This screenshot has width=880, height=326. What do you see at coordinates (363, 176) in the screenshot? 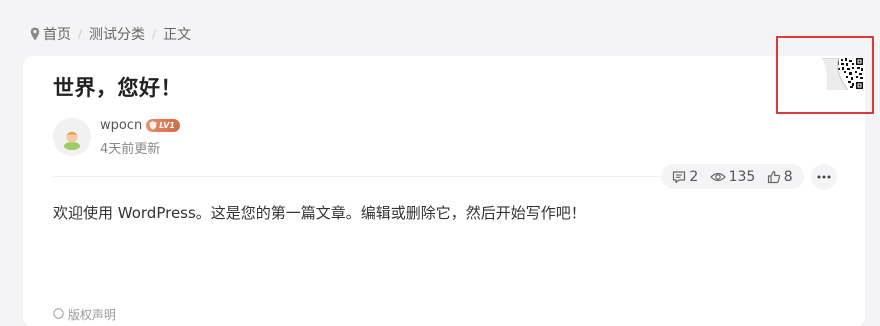
I see `meta-divider` at bounding box center [363, 176].